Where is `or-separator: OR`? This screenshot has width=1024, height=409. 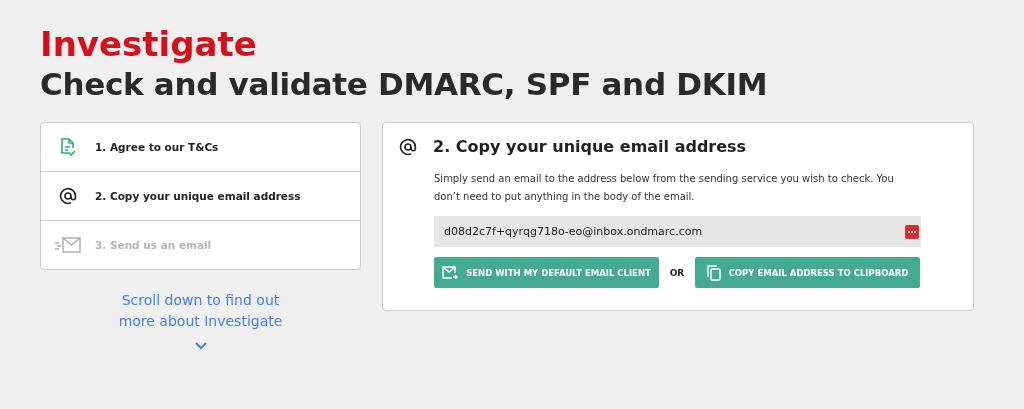
or-separator: OR is located at coordinates (677, 272).